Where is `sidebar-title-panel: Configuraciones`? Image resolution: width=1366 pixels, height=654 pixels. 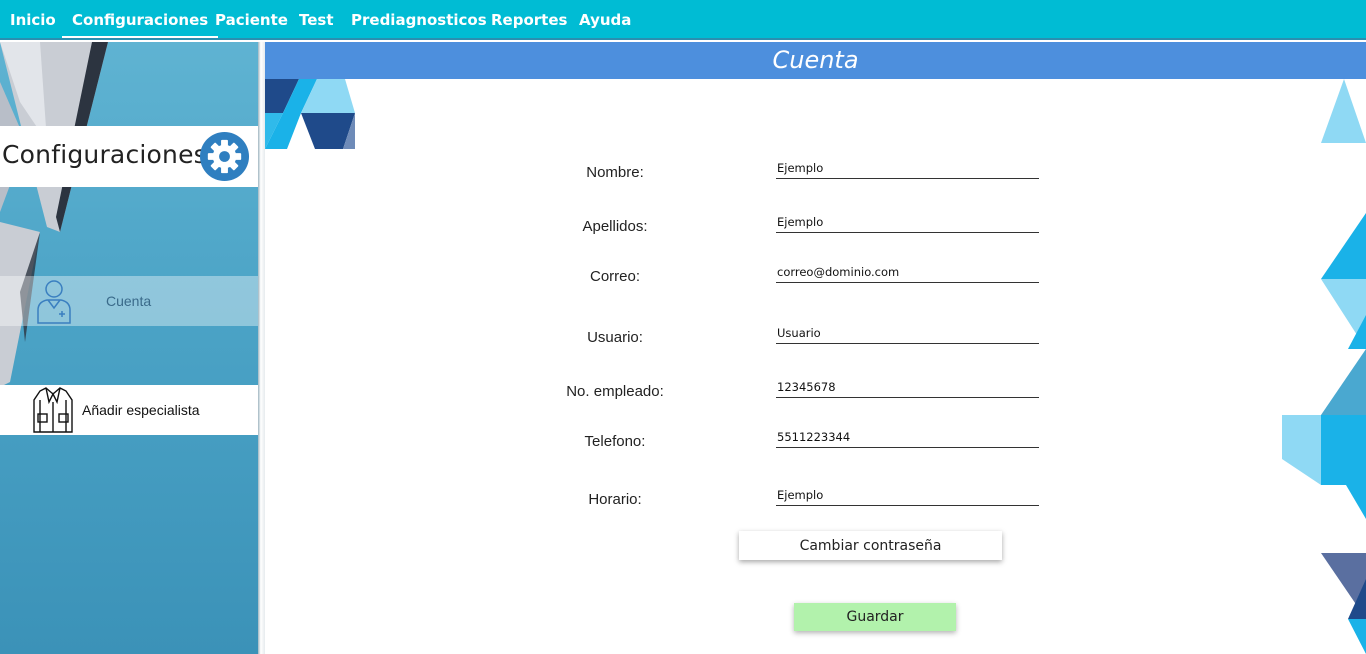 sidebar-title-panel: Configuraciones is located at coordinates (129, 156).